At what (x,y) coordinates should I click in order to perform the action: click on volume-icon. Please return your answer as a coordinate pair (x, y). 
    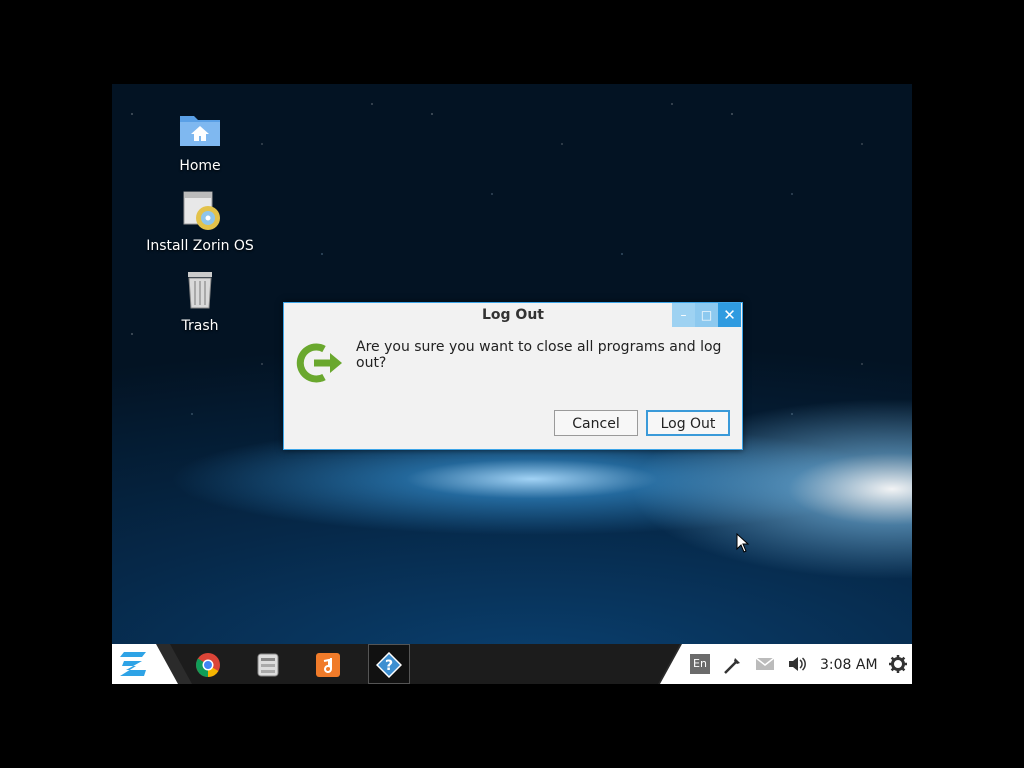
    Looking at the image, I should click on (797, 664).